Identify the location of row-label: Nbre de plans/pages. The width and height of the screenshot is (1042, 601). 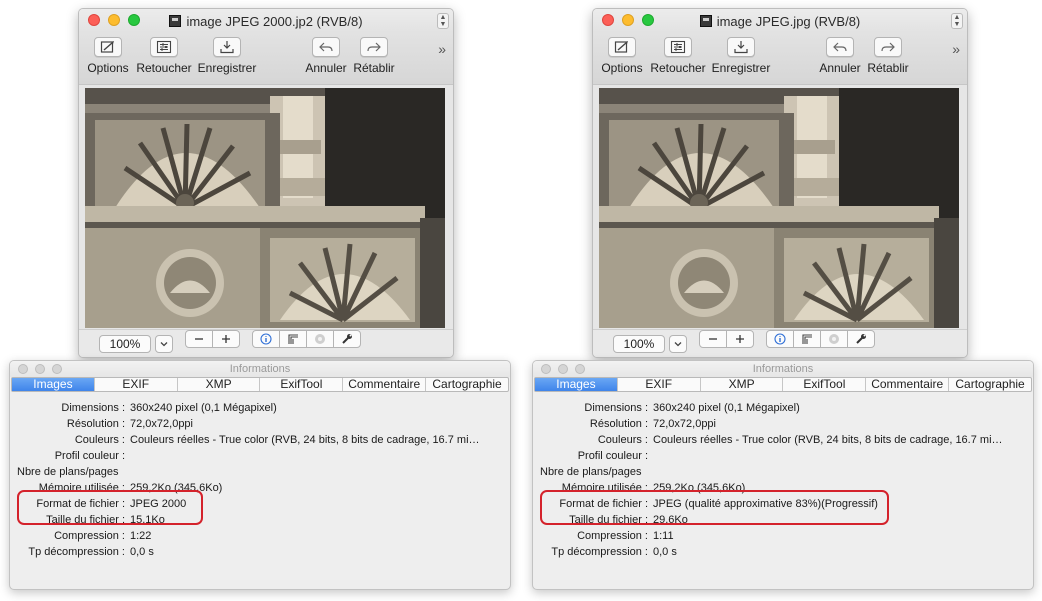
(591, 472).